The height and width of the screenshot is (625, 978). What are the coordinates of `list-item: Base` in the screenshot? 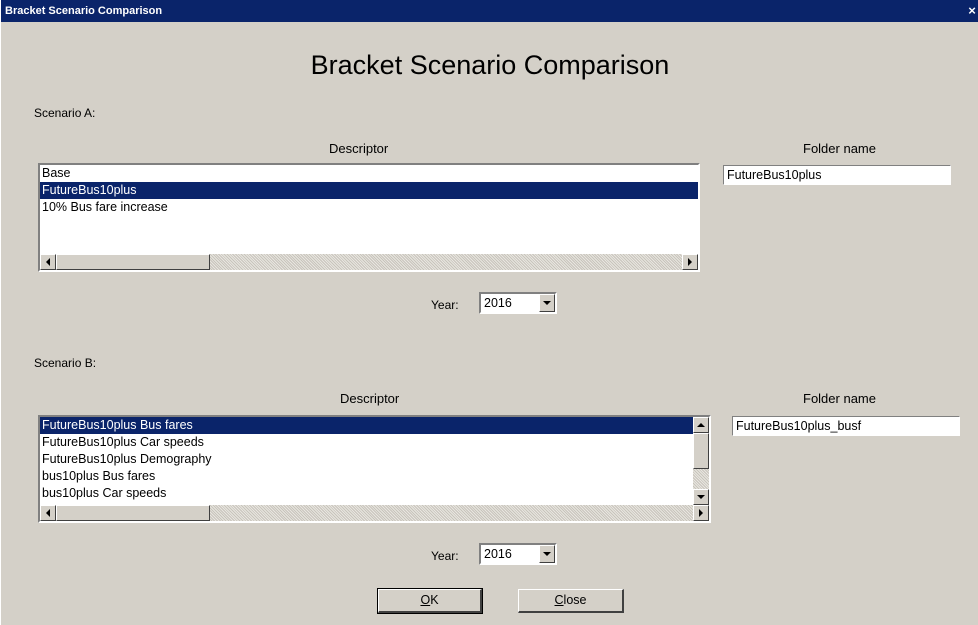 It's located at (369, 173).